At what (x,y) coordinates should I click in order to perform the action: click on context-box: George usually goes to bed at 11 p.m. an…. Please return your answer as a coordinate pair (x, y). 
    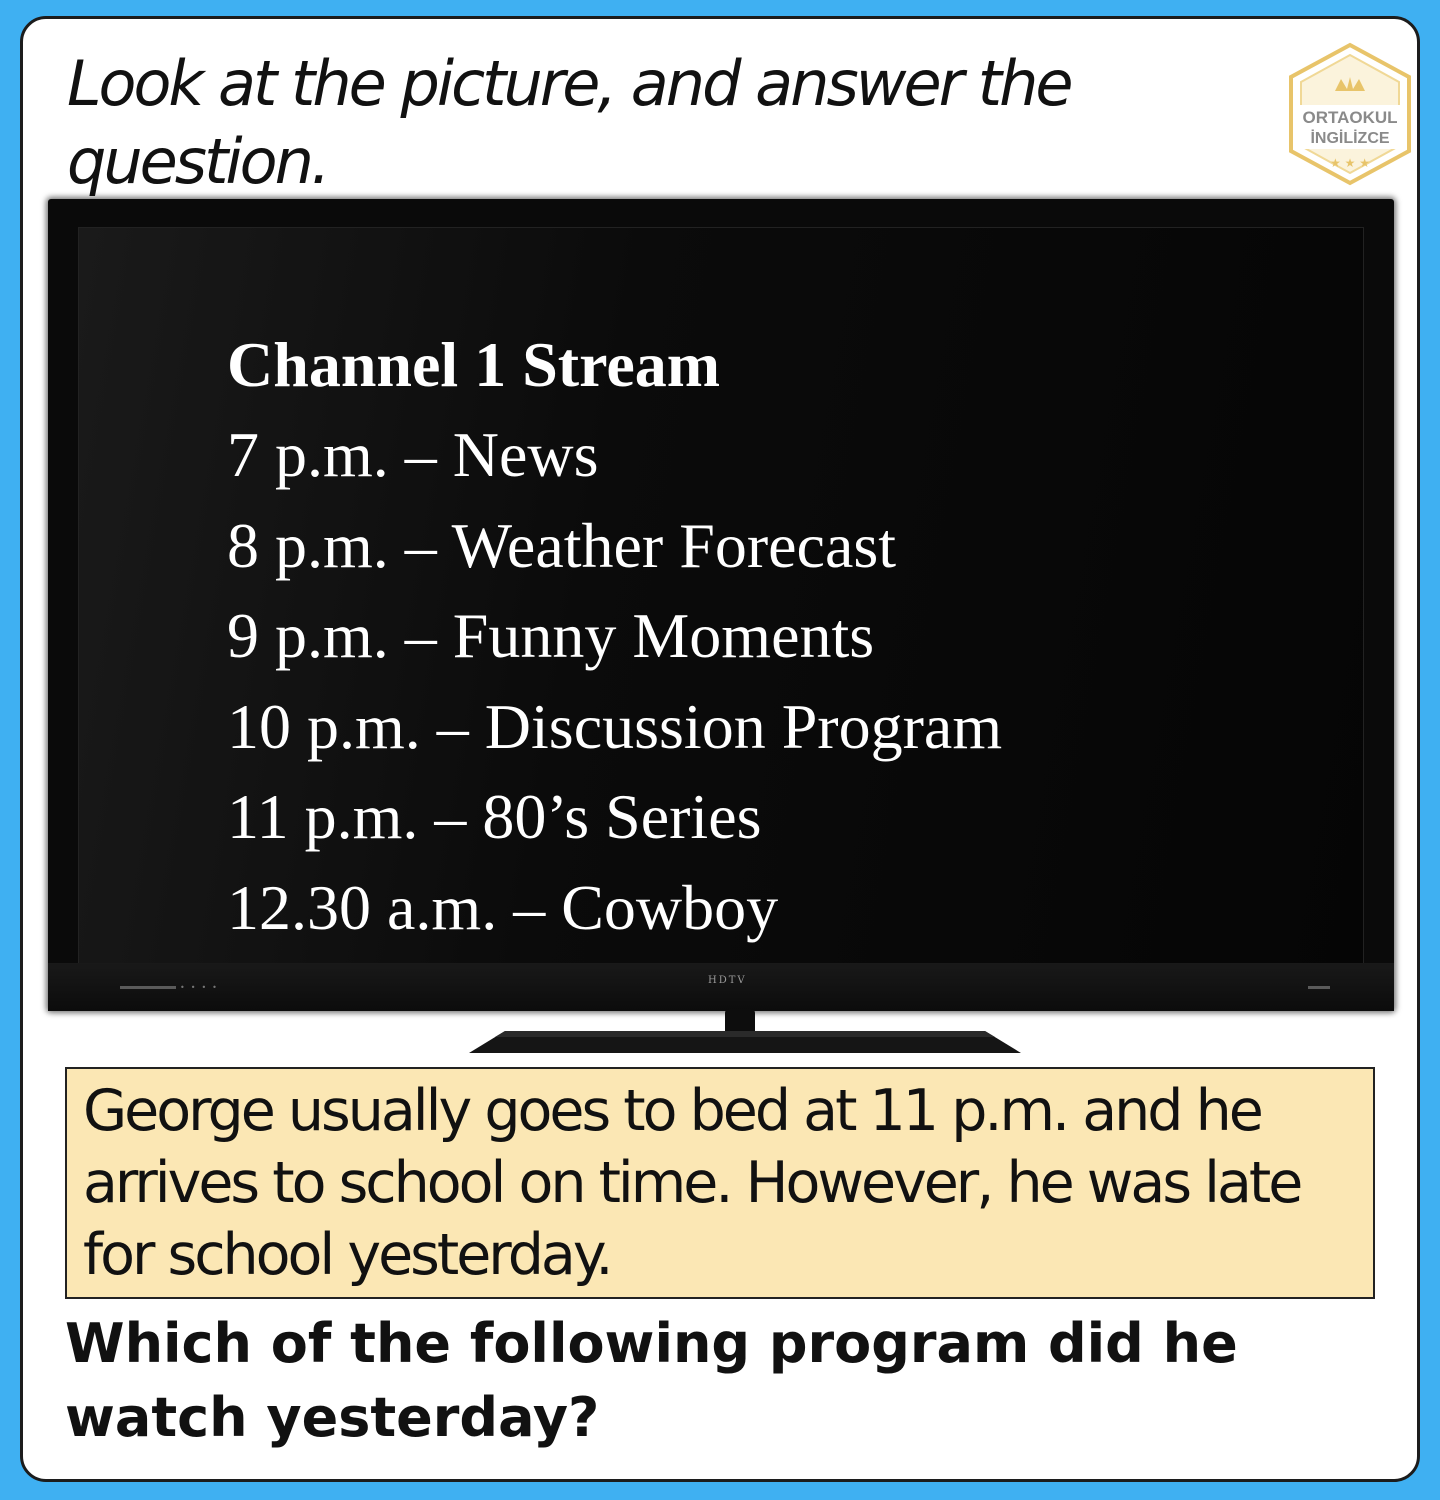
    Looking at the image, I should click on (720, 1183).